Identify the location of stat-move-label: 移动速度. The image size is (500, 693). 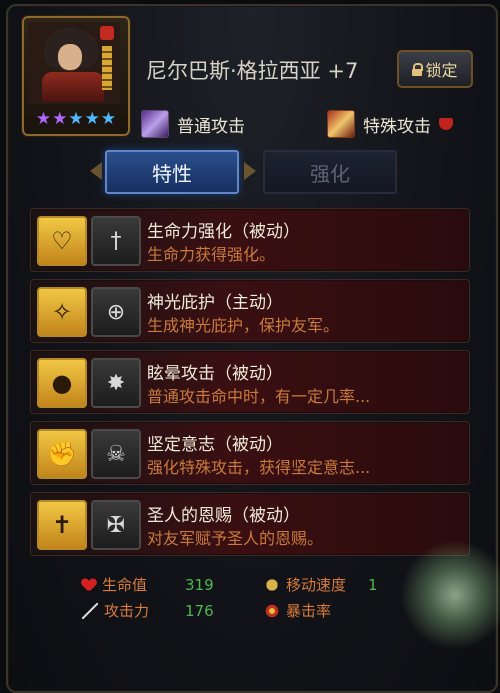
(316, 585).